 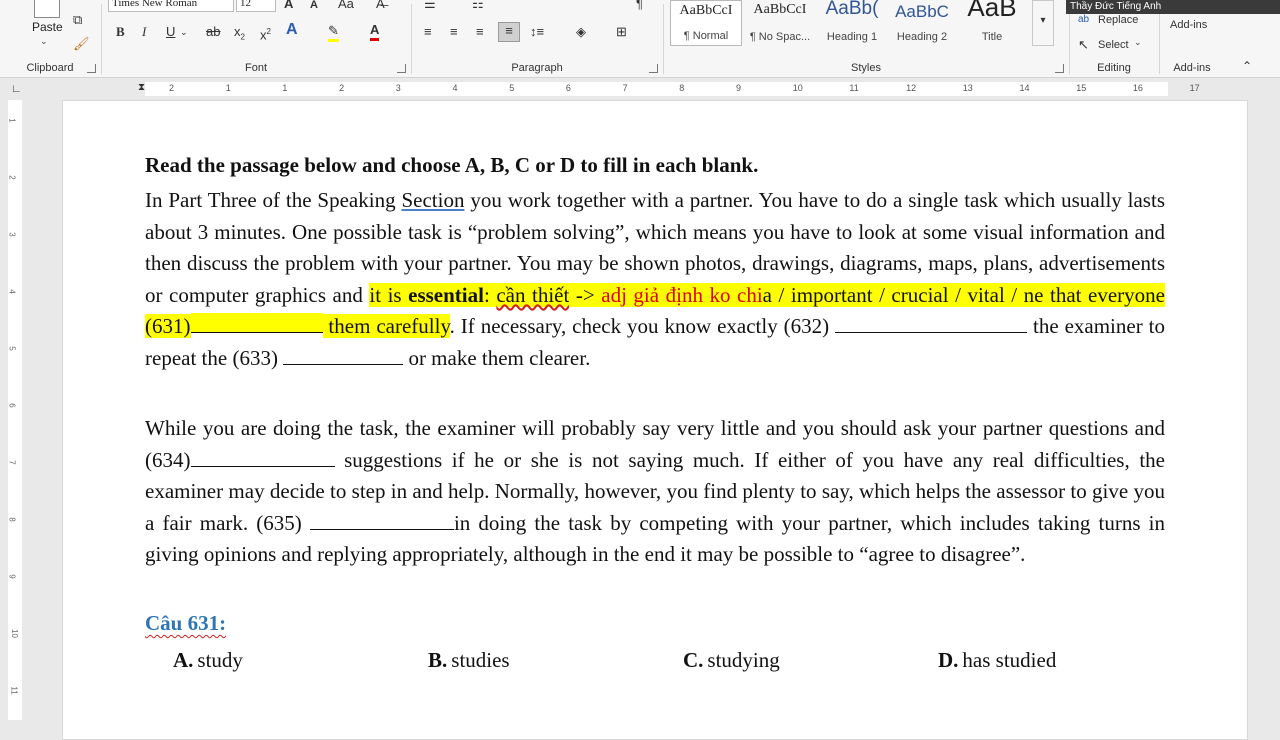 What do you see at coordinates (239, 35) in the screenshot?
I see `subscript-icon: x2` at bounding box center [239, 35].